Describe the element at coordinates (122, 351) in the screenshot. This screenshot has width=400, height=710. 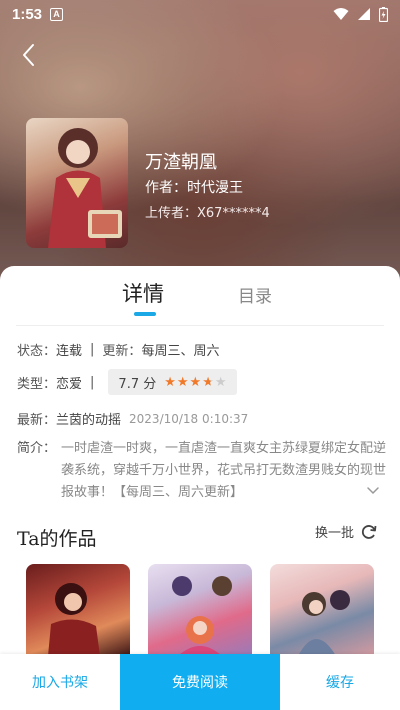
I see `update-label: 更新：` at that location.